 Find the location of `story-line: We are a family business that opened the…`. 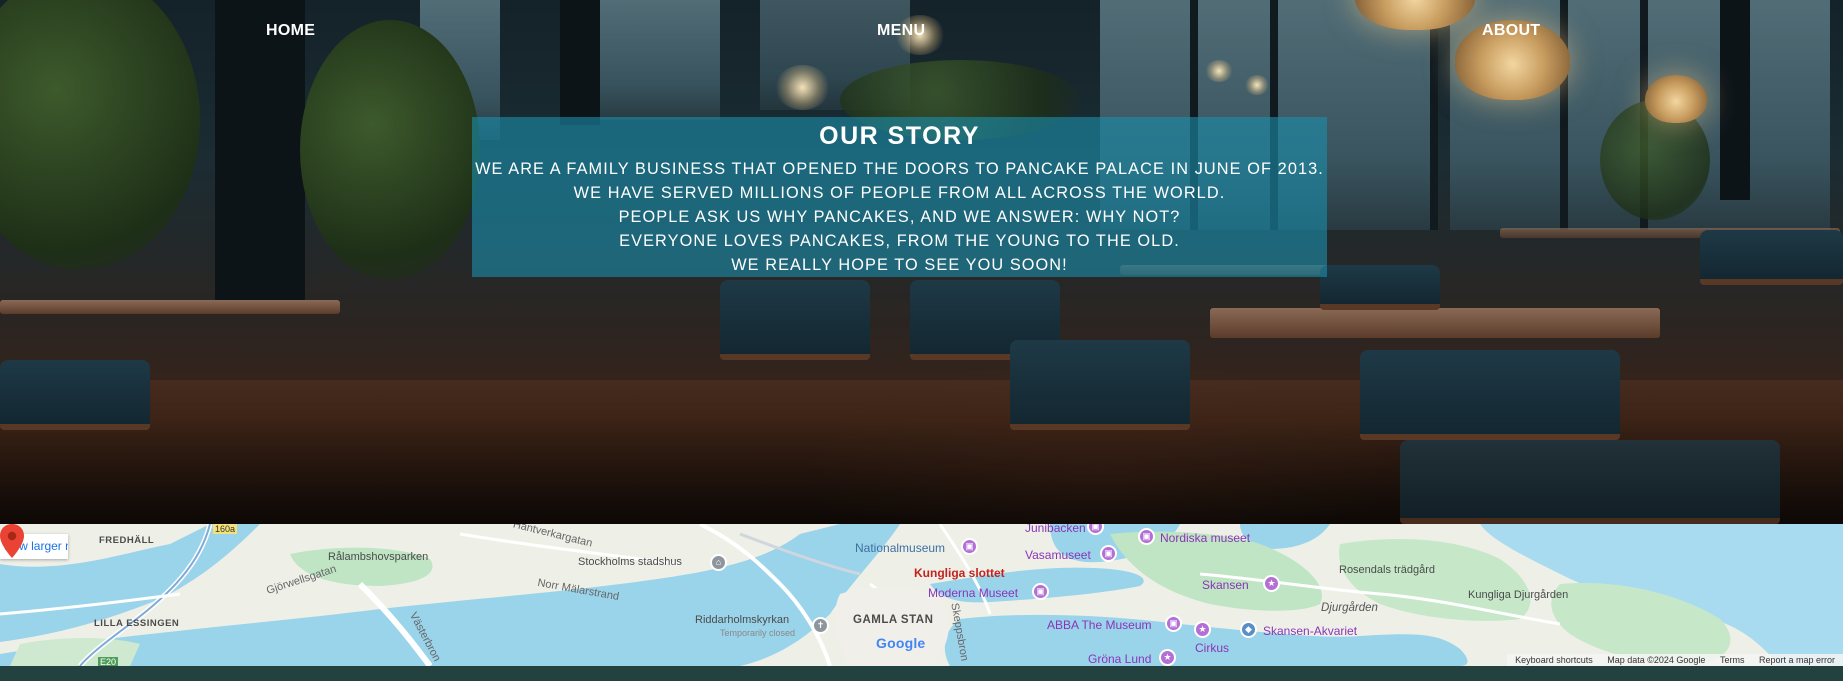

story-line: We are a family business that opened the… is located at coordinates (899, 169).